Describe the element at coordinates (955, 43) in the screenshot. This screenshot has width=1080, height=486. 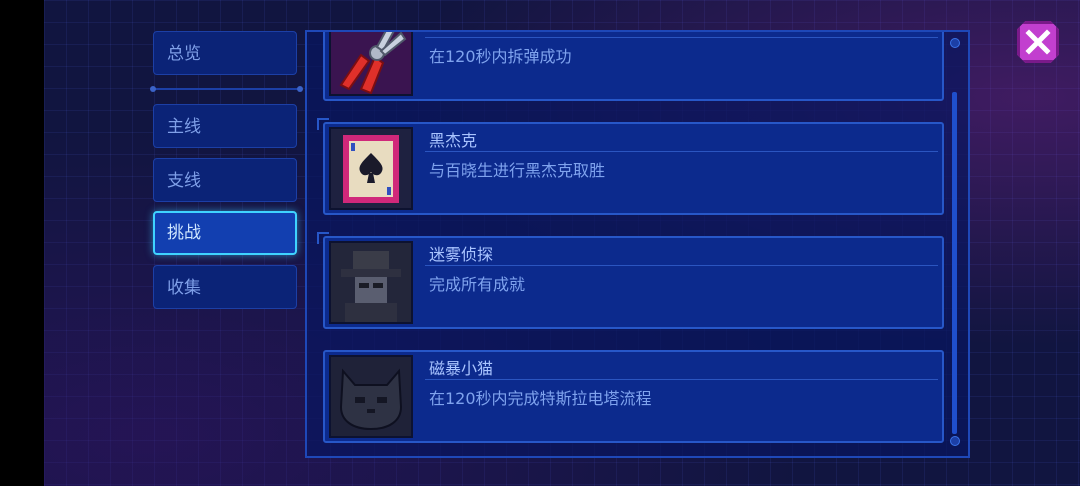
I see `scrollbar-top-cap` at that location.